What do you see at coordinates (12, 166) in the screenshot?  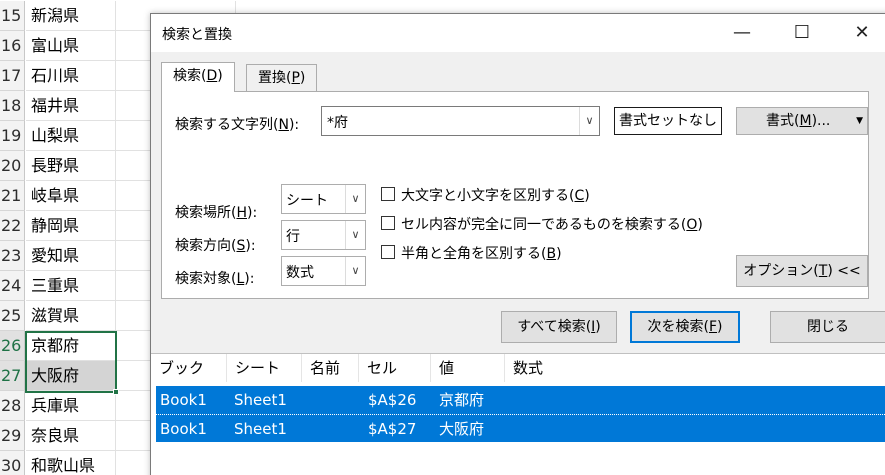 I see `row-number: 20` at bounding box center [12, 166].